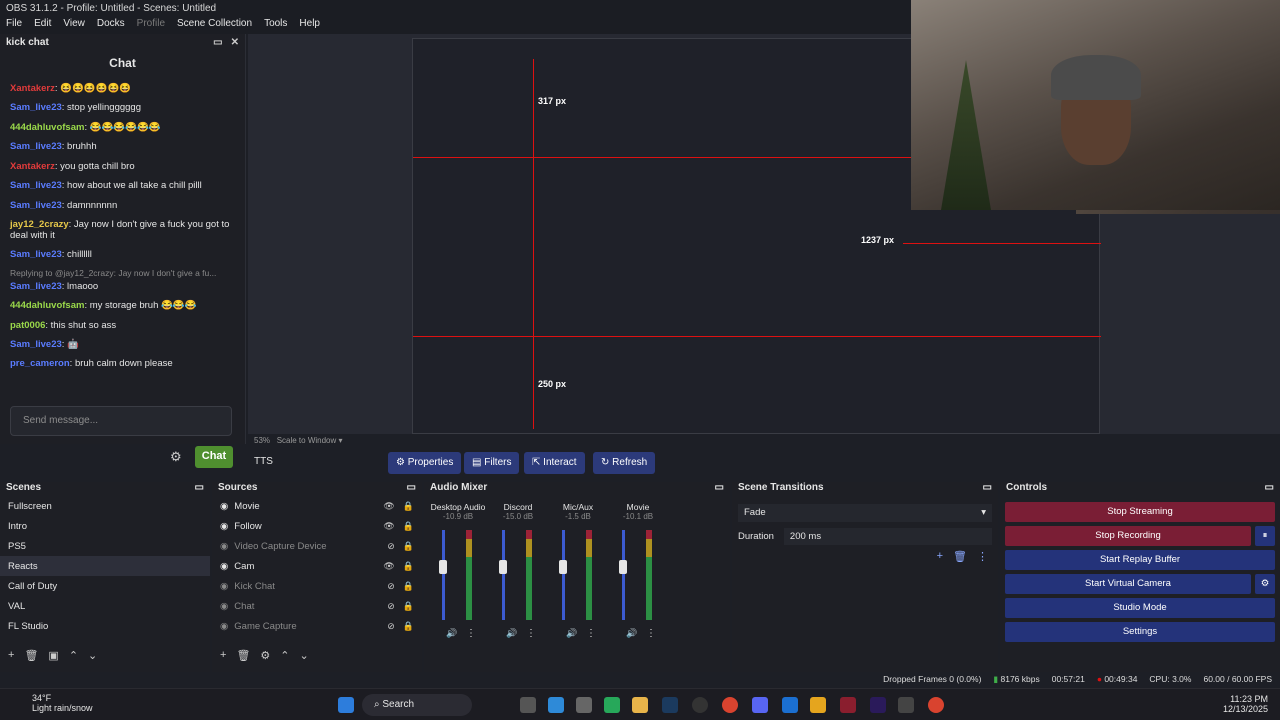  Describe the element at coordinates (1140, 608) in the screenshot. I see `studio-mode-button: Studio Mode` at that location.